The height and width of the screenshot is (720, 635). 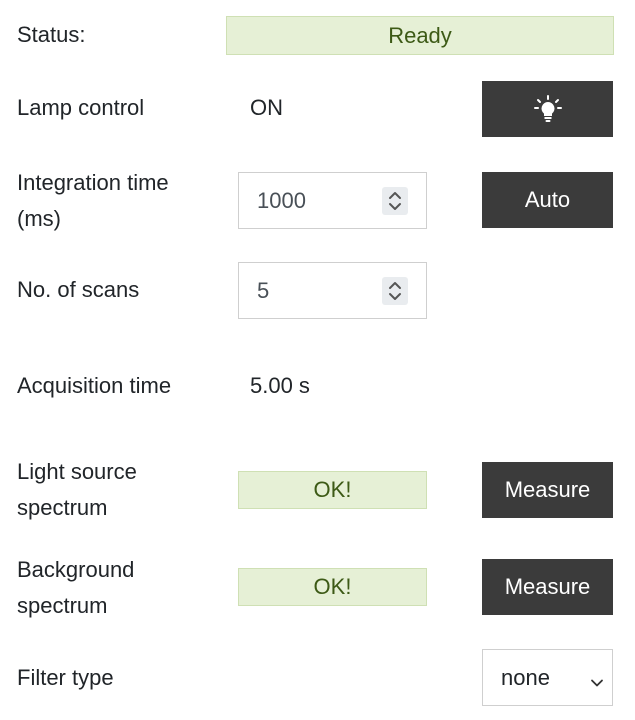 I want to click on lamp-control-label: Lamp control, so click(x=81, y=107).